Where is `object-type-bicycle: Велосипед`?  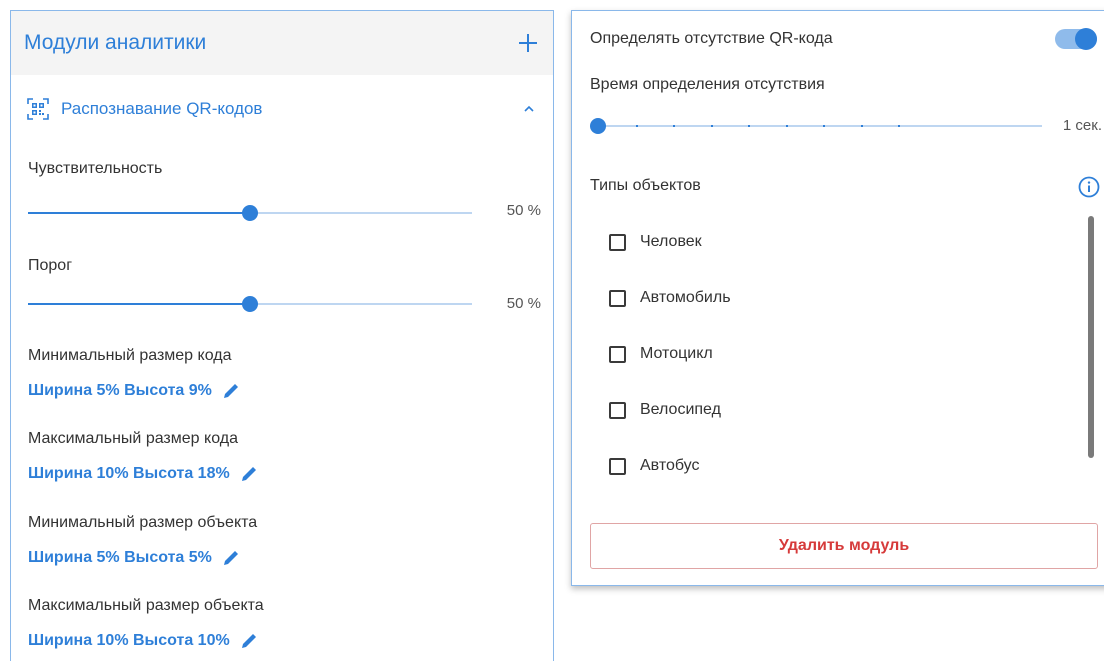 object-type-bicycle: Велосипед is located at coordinates (665, 410).